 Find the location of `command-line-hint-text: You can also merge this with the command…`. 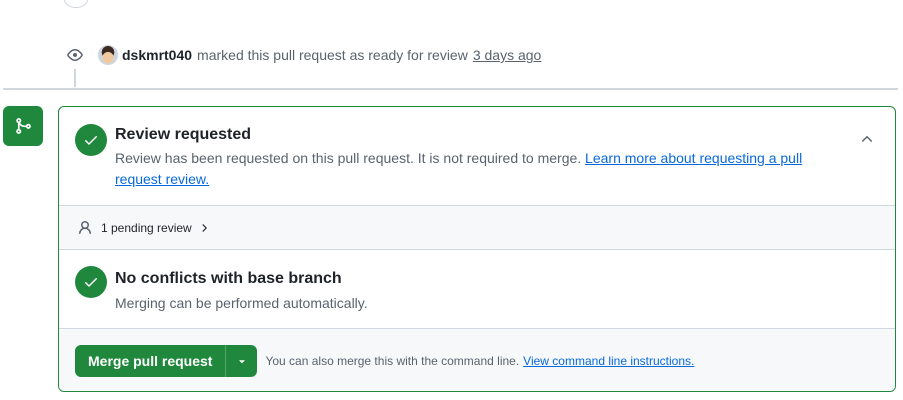

command-line-hint-text: You can also merge this with the command… is located at coordinates (392, 361).